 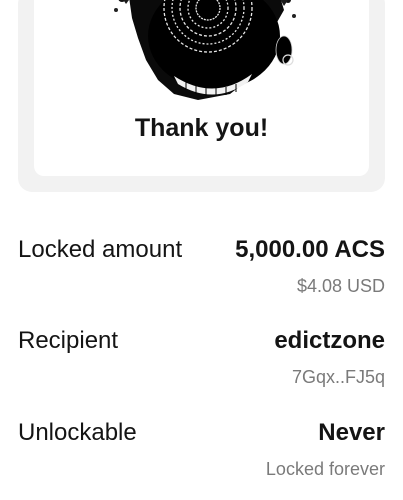 I want to click on unlockable-label: Unlockable, so click(x=77, y=432).